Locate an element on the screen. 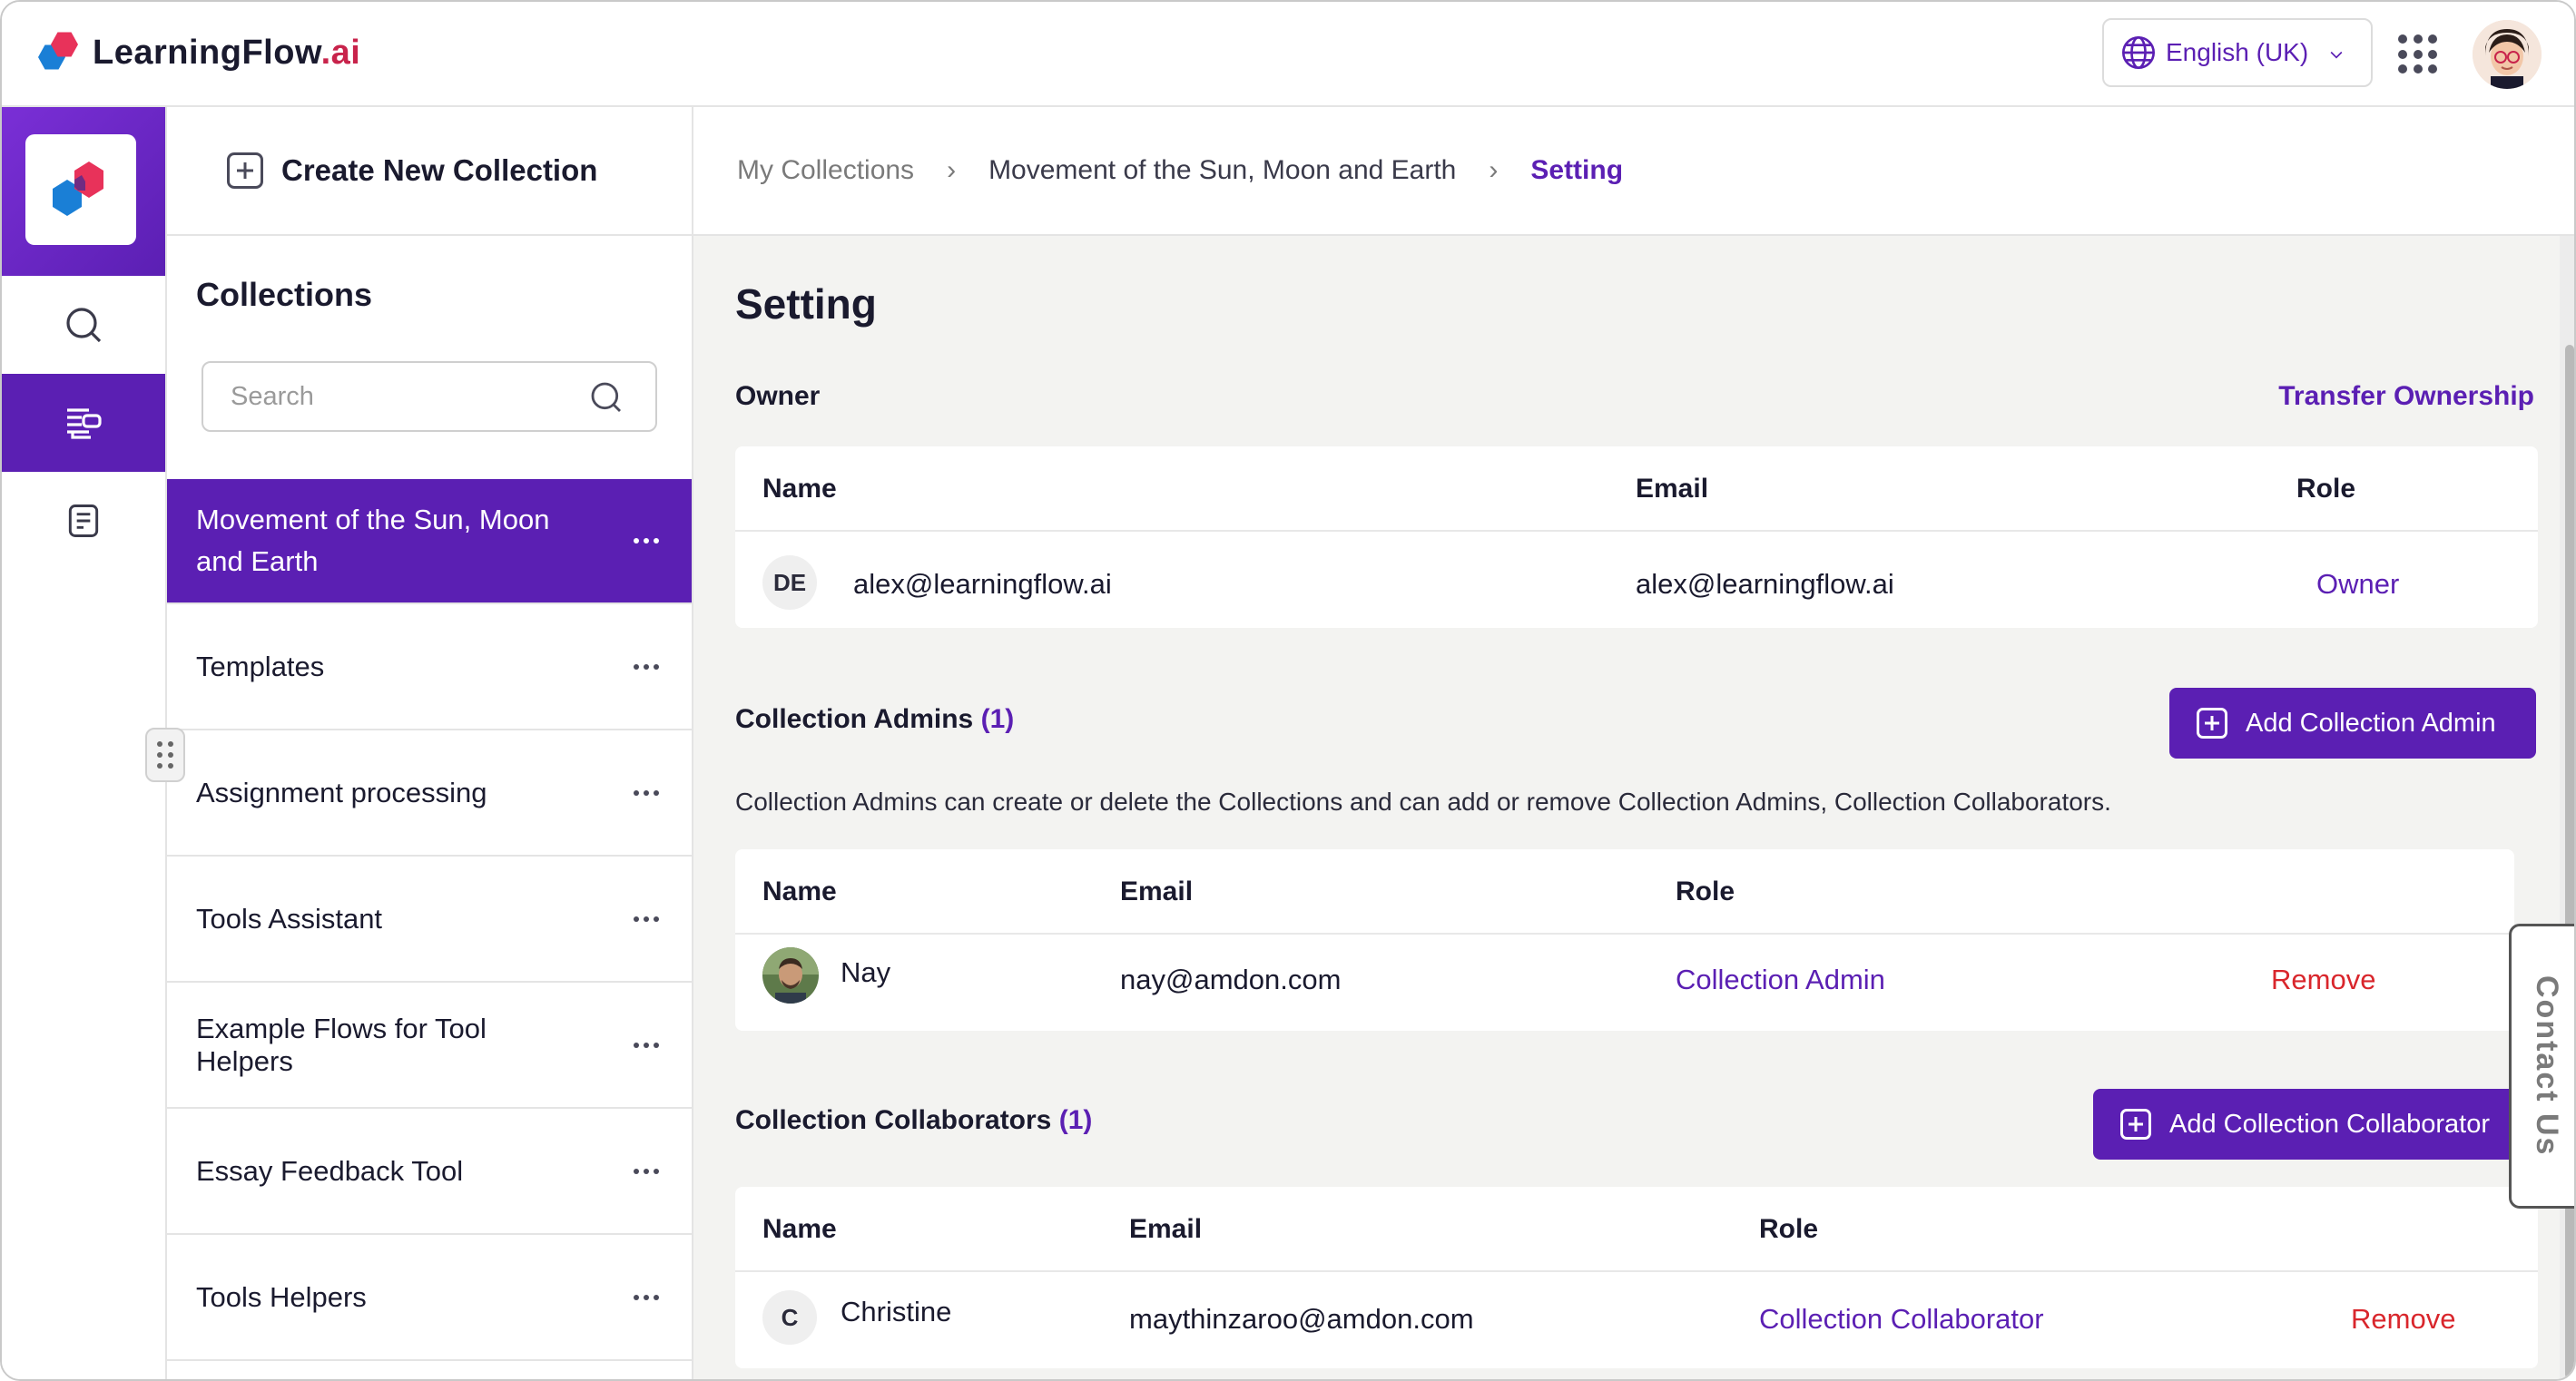 Image resolution: width=2576 pixels, height=1381 pixels. collections-icon is located at coordinates (84, 423).